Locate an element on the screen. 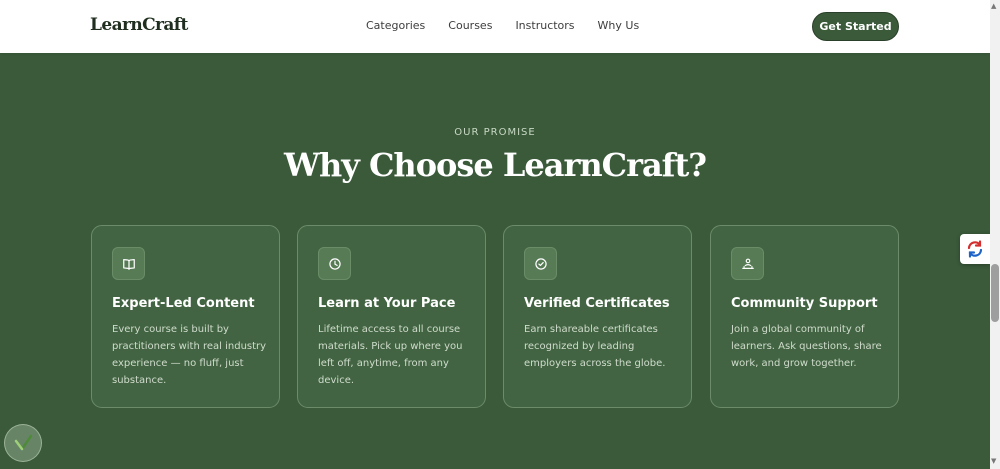 This screenshot has height=469, width=1000. corner-logo-badge is located at coordinates (23, 443).